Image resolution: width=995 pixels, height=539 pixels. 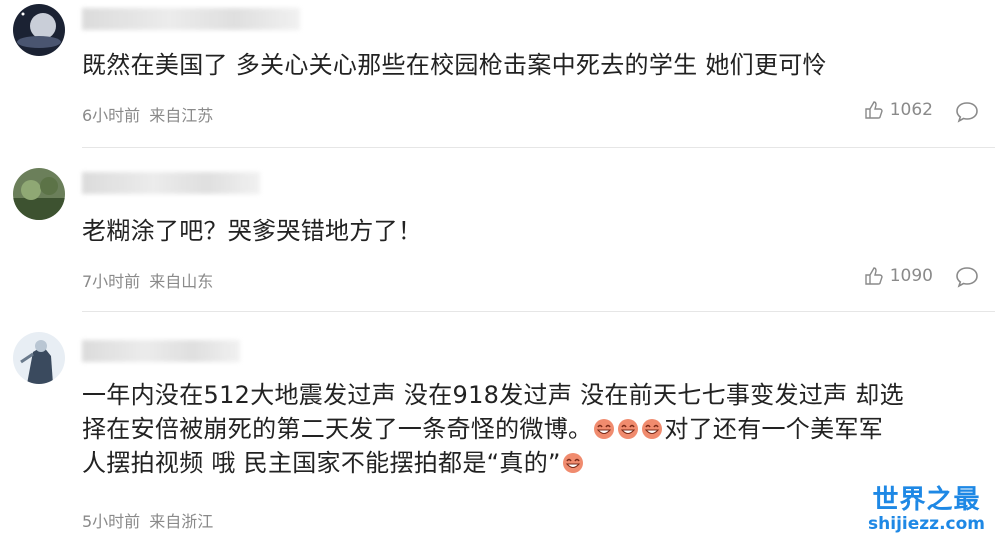 I want to click on comment-text-fragment: 对了还有一个美军军, so click(x=774, y=429).